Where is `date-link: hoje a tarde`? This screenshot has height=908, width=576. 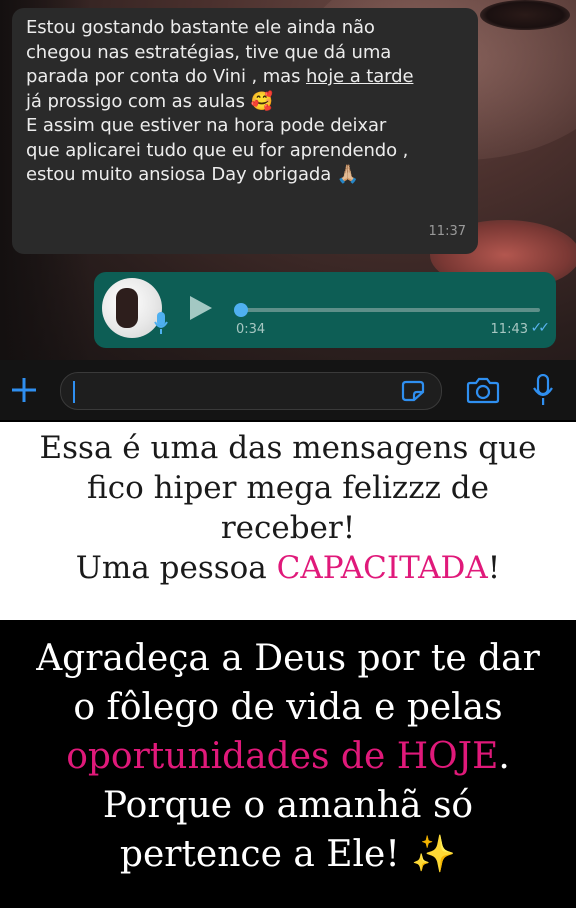
date-link: hoje a tarde is located at coordinates (360, 76).